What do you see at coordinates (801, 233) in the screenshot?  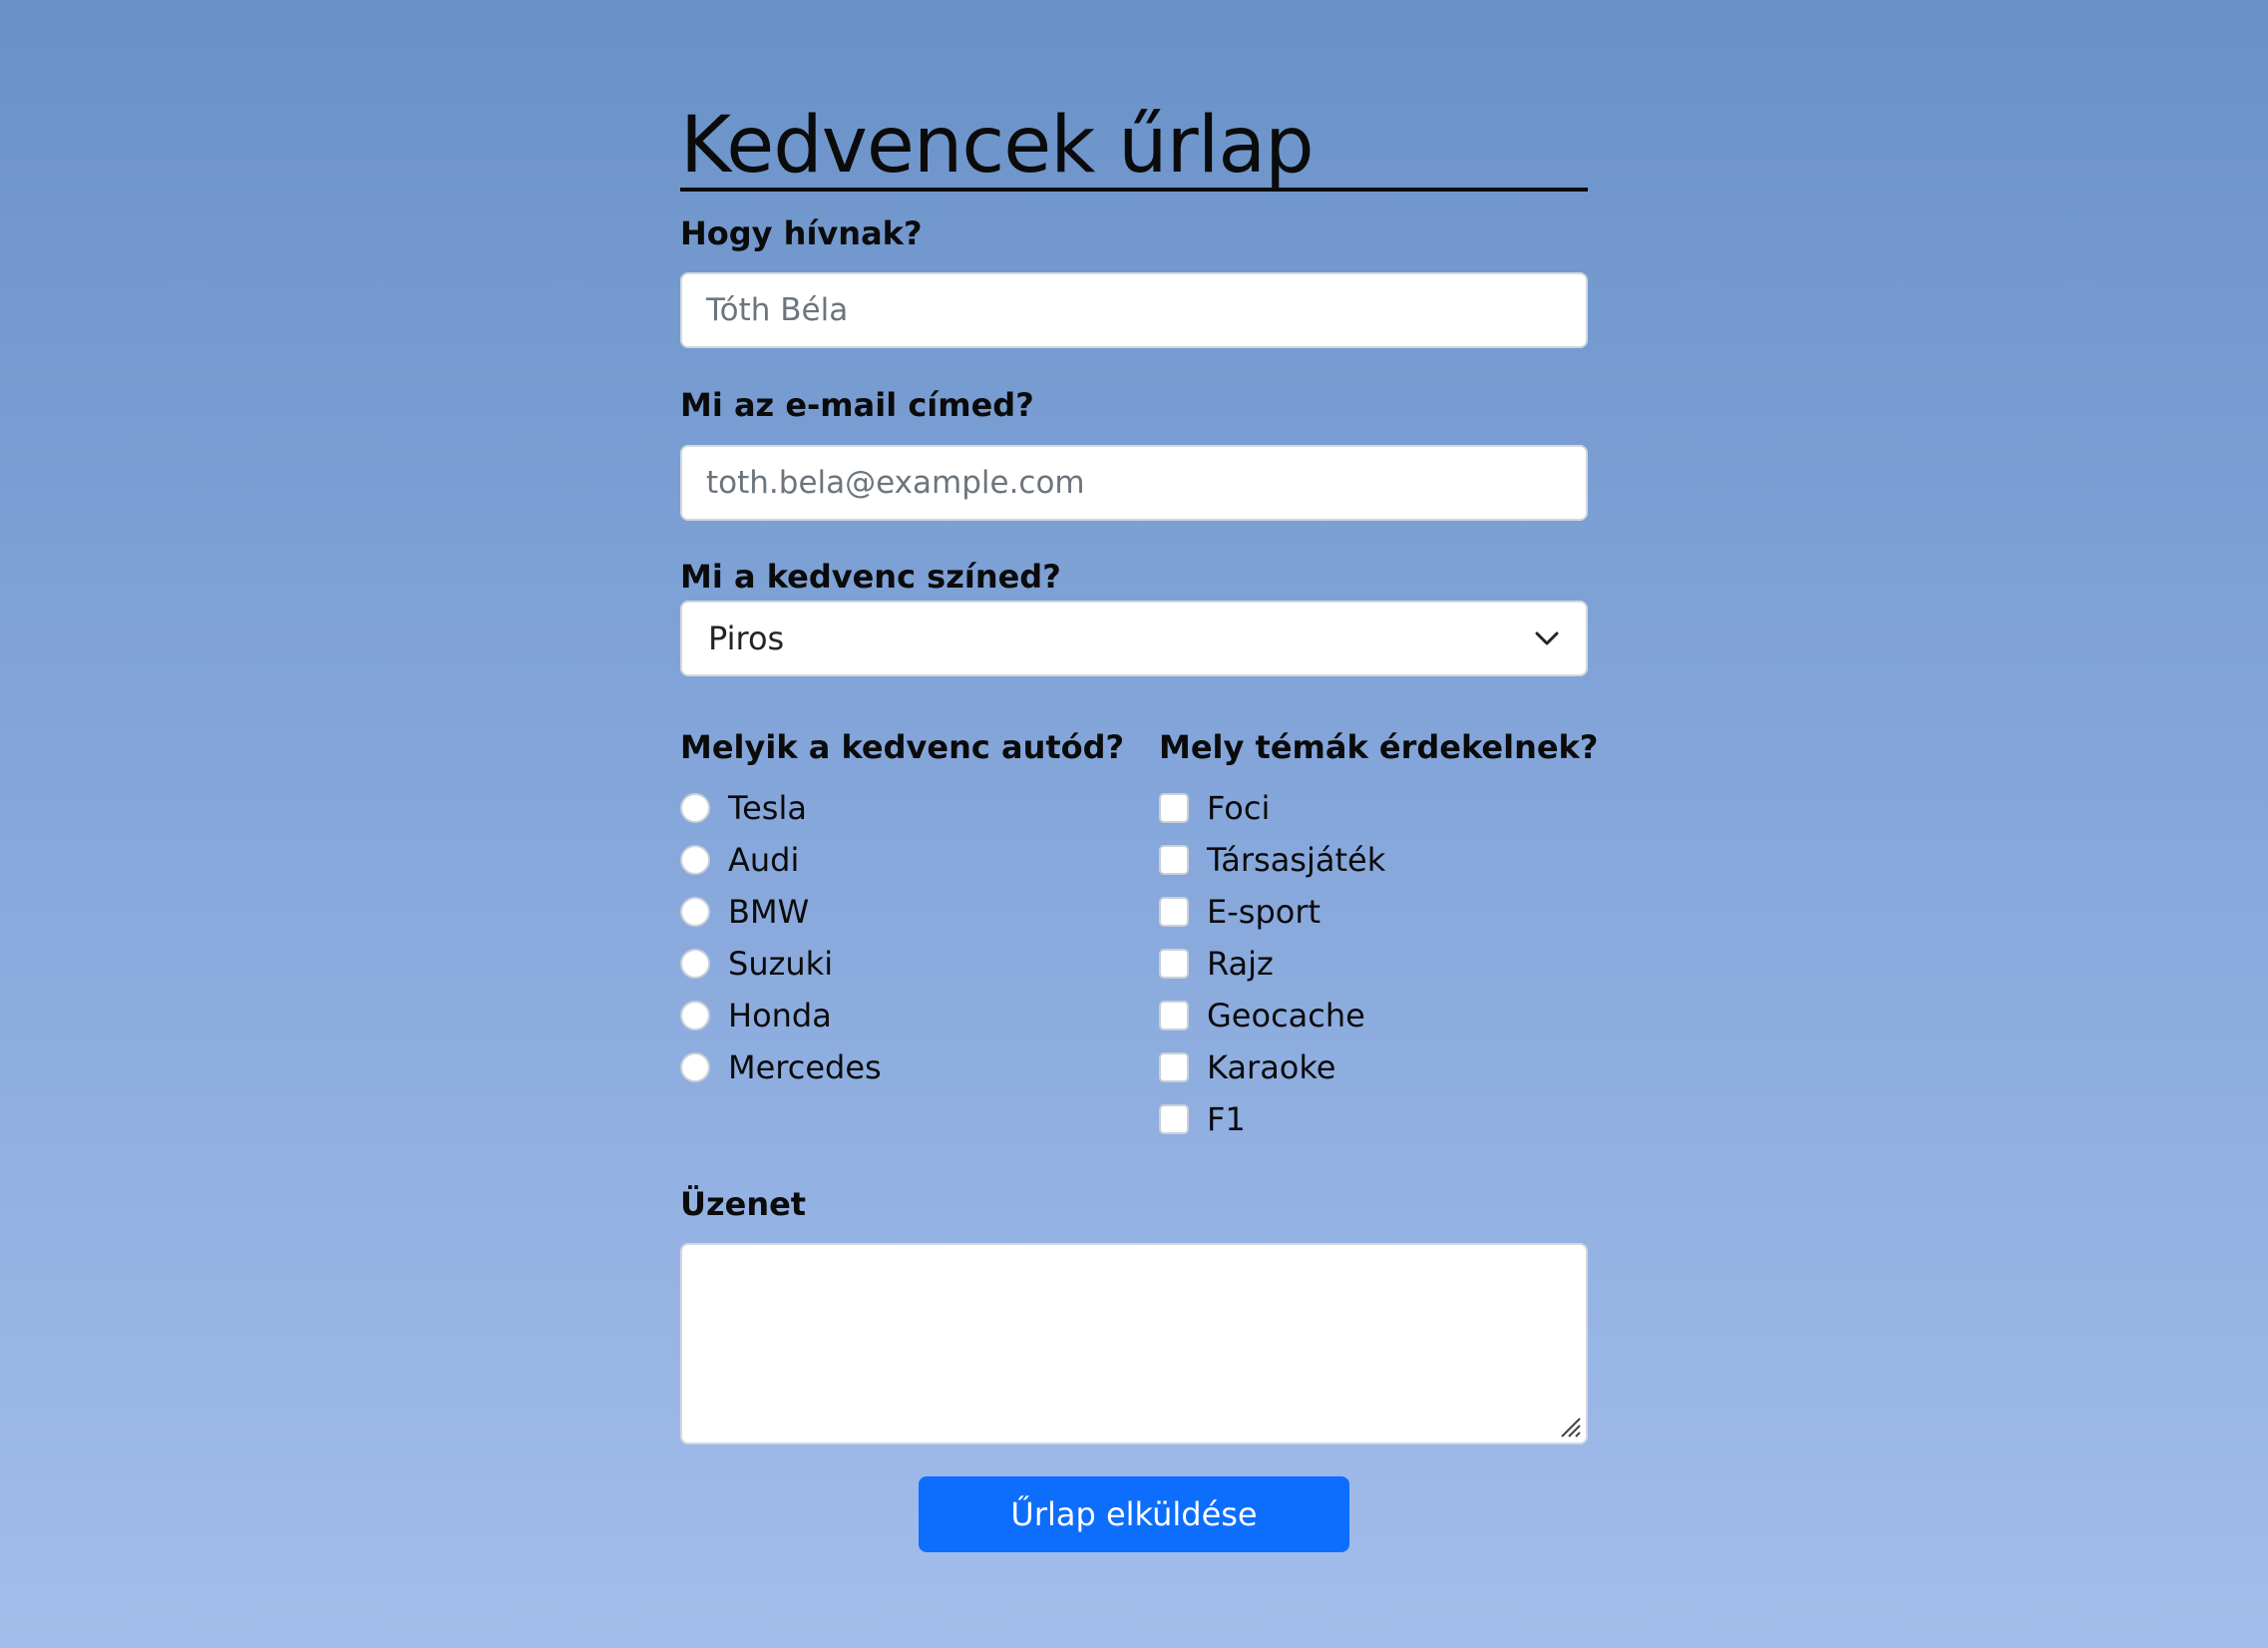 I see `name-label: Hogy hívnak?` at bounding box center [801, 233].